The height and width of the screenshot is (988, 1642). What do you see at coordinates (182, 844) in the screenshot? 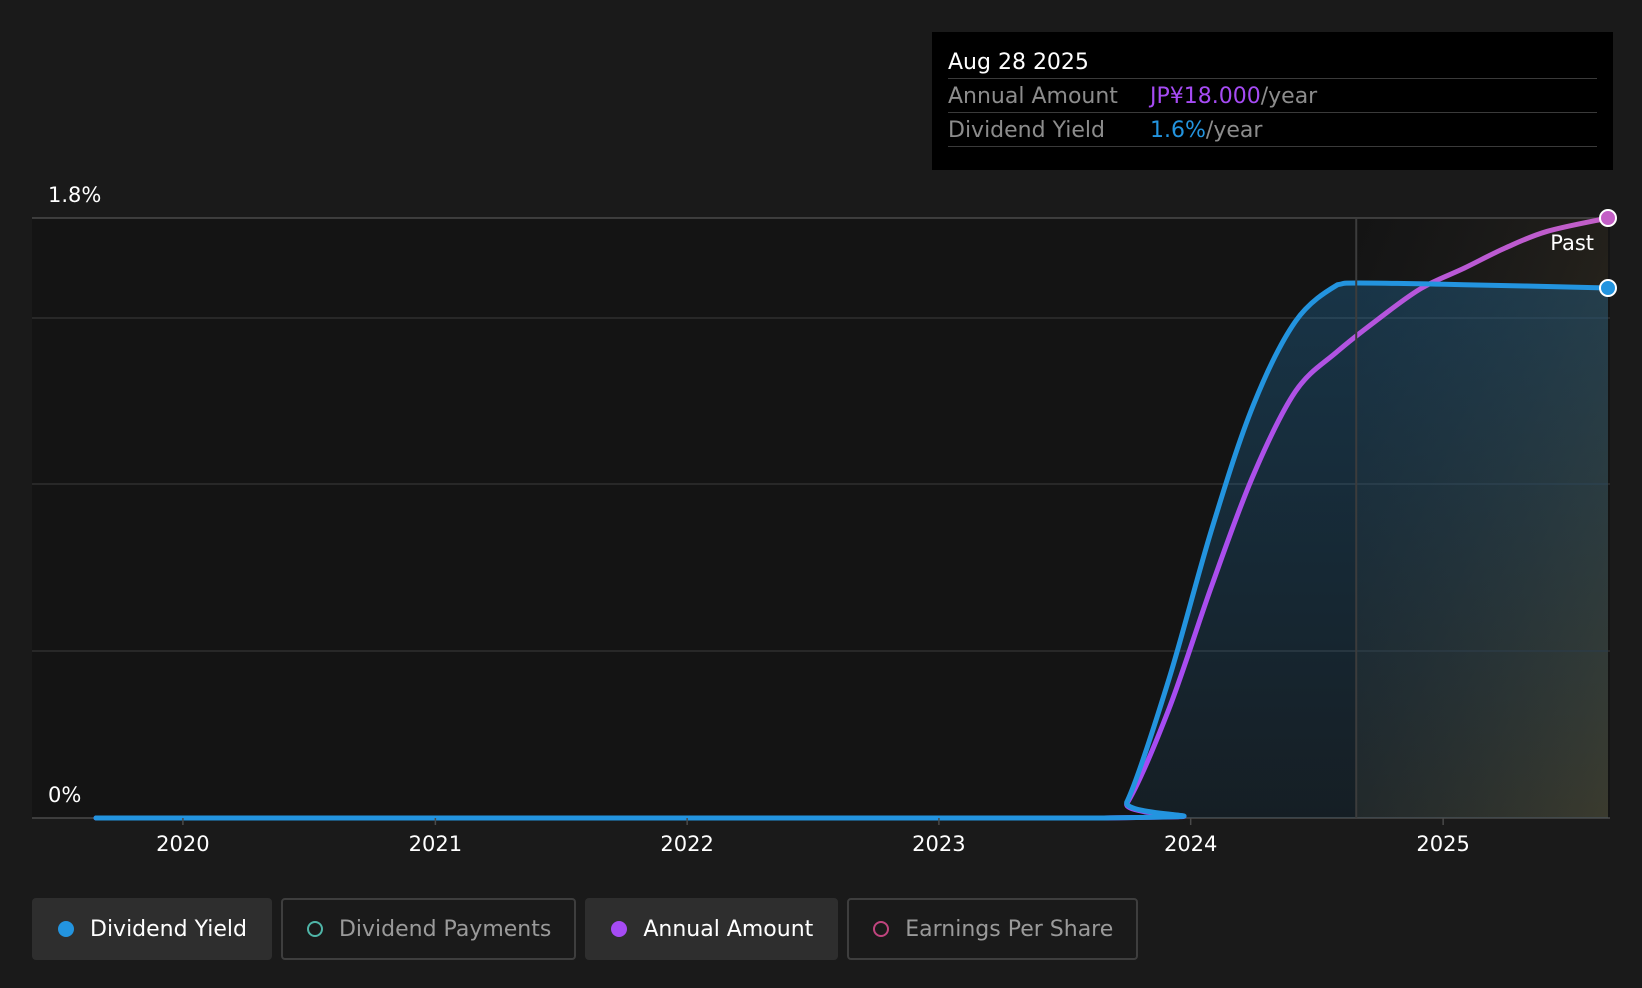
I see `x-tick-label: 2020` at bounding box center [182, 844].